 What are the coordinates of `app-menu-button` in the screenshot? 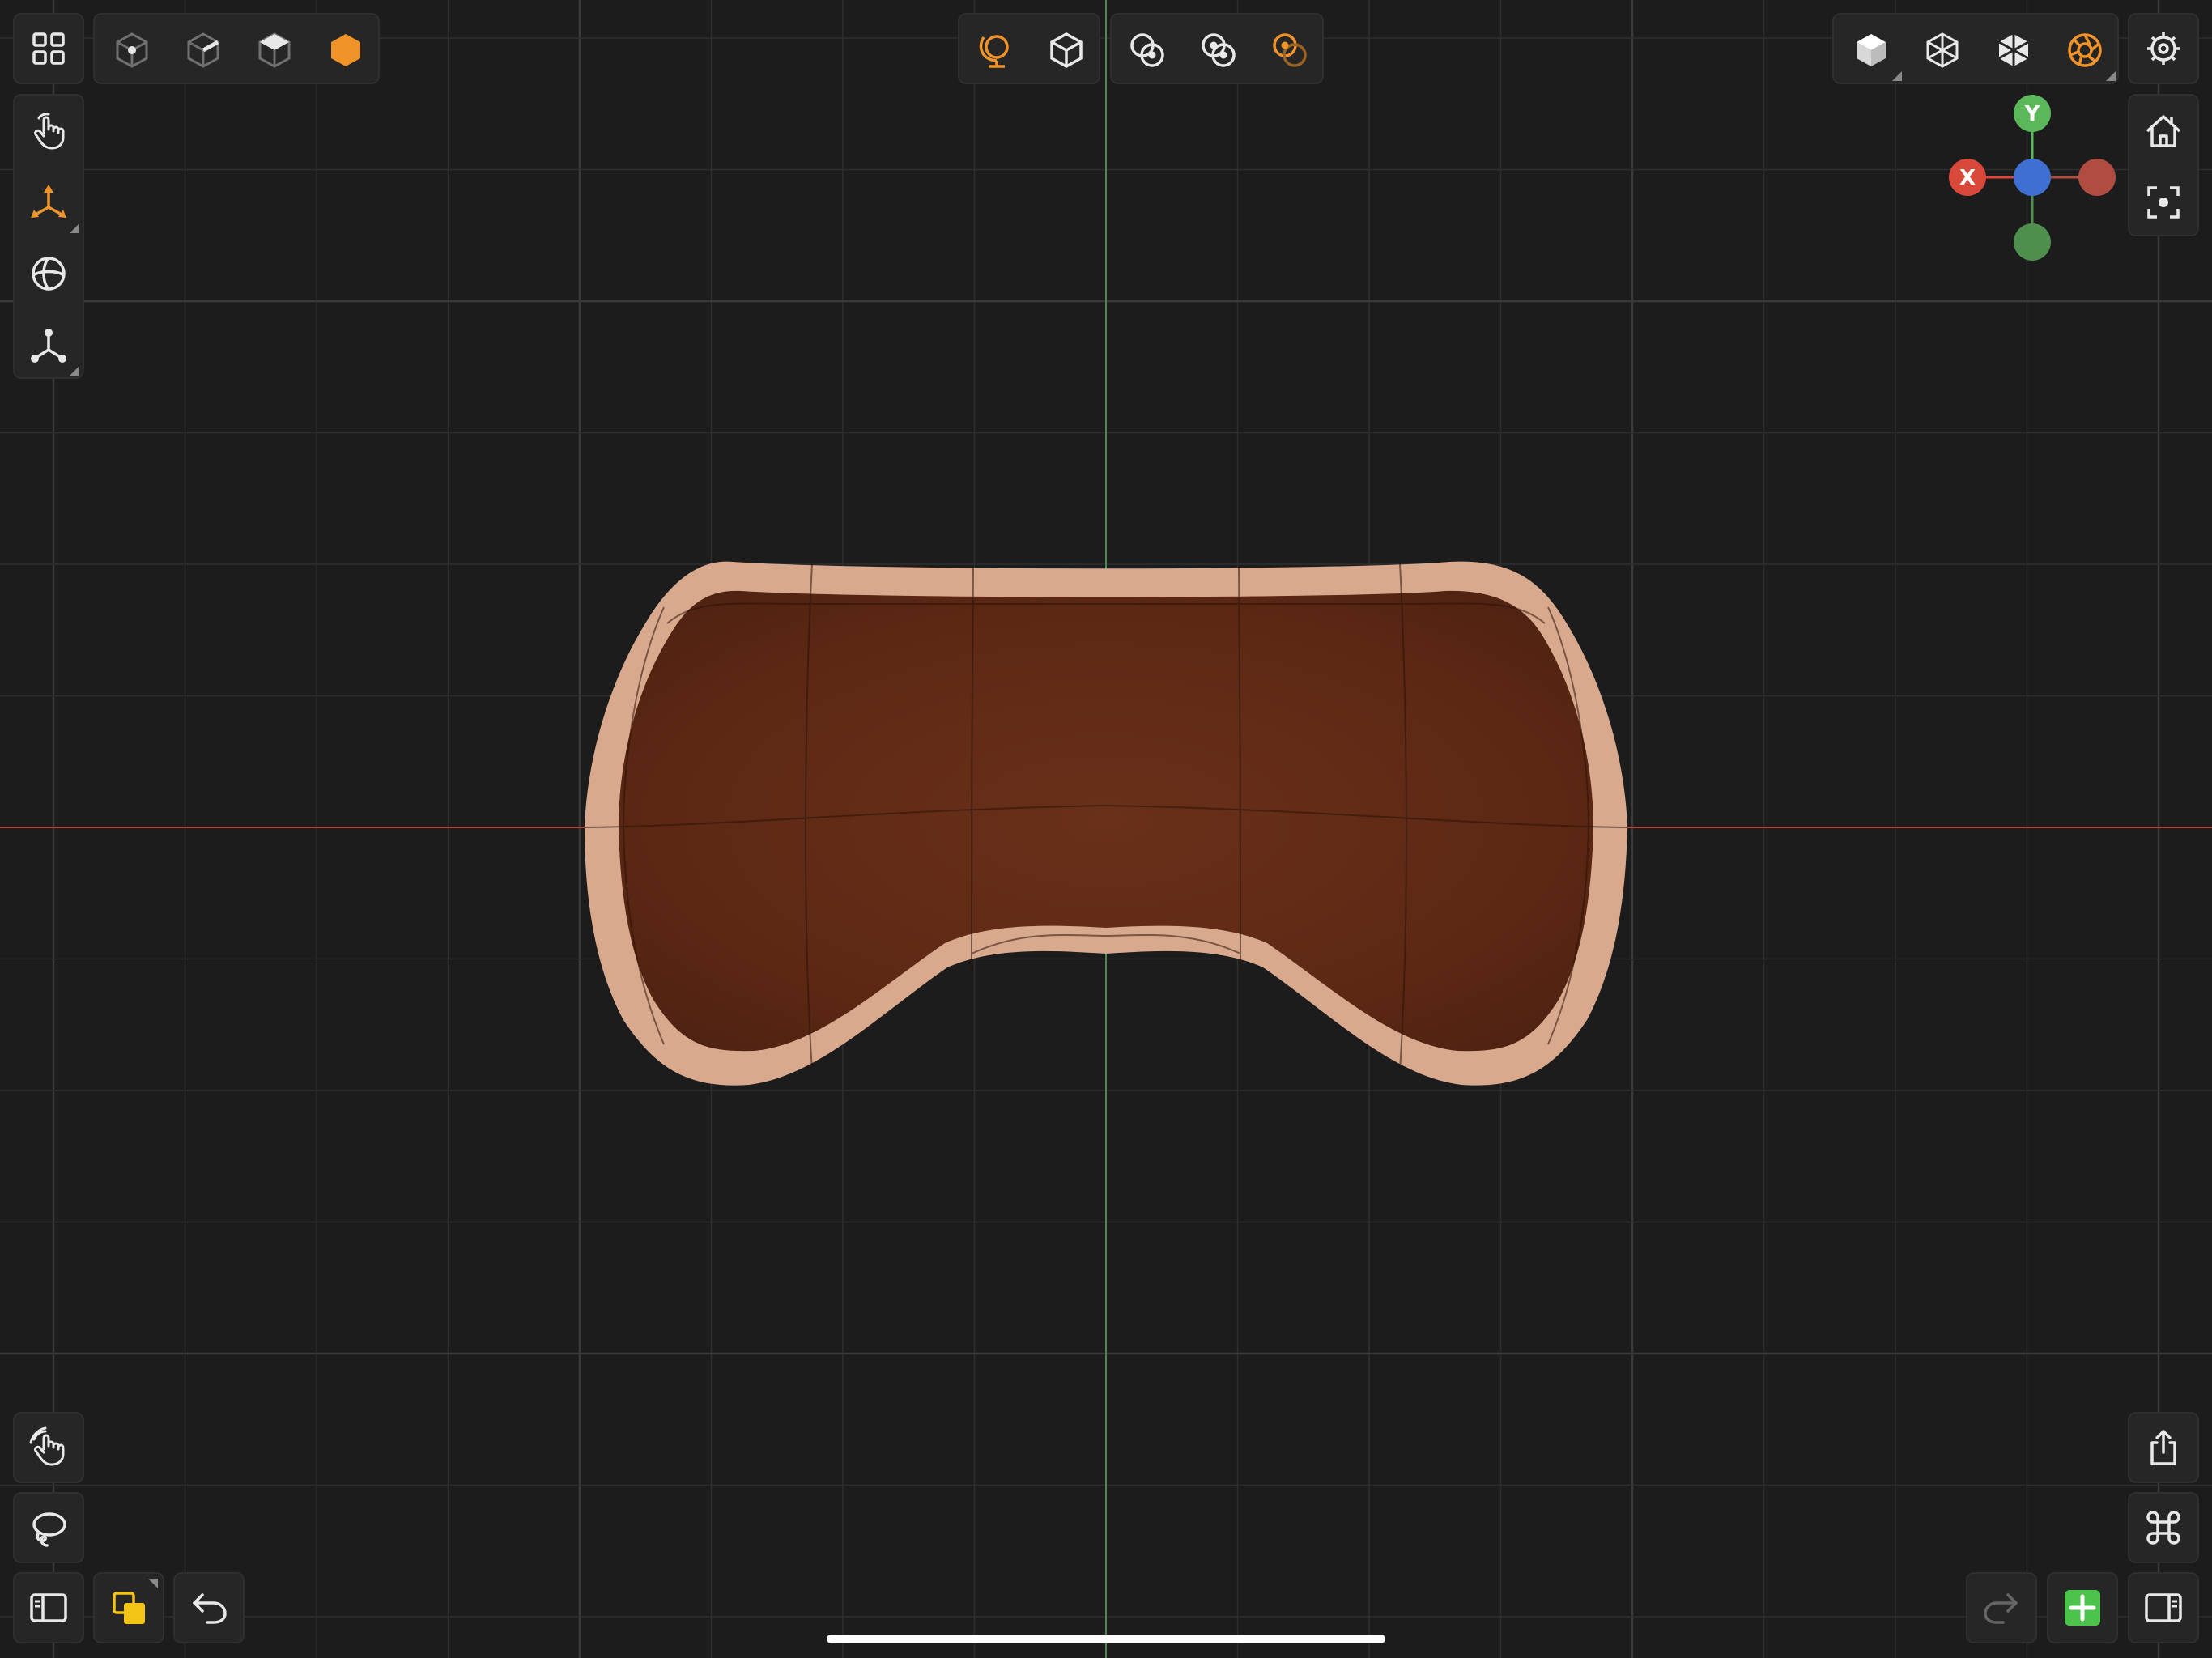 It's located at (49, 48).